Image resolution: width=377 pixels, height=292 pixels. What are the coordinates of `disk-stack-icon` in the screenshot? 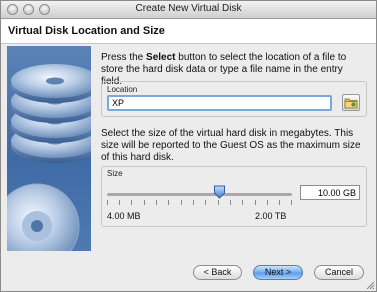 It's located at (49, 157).